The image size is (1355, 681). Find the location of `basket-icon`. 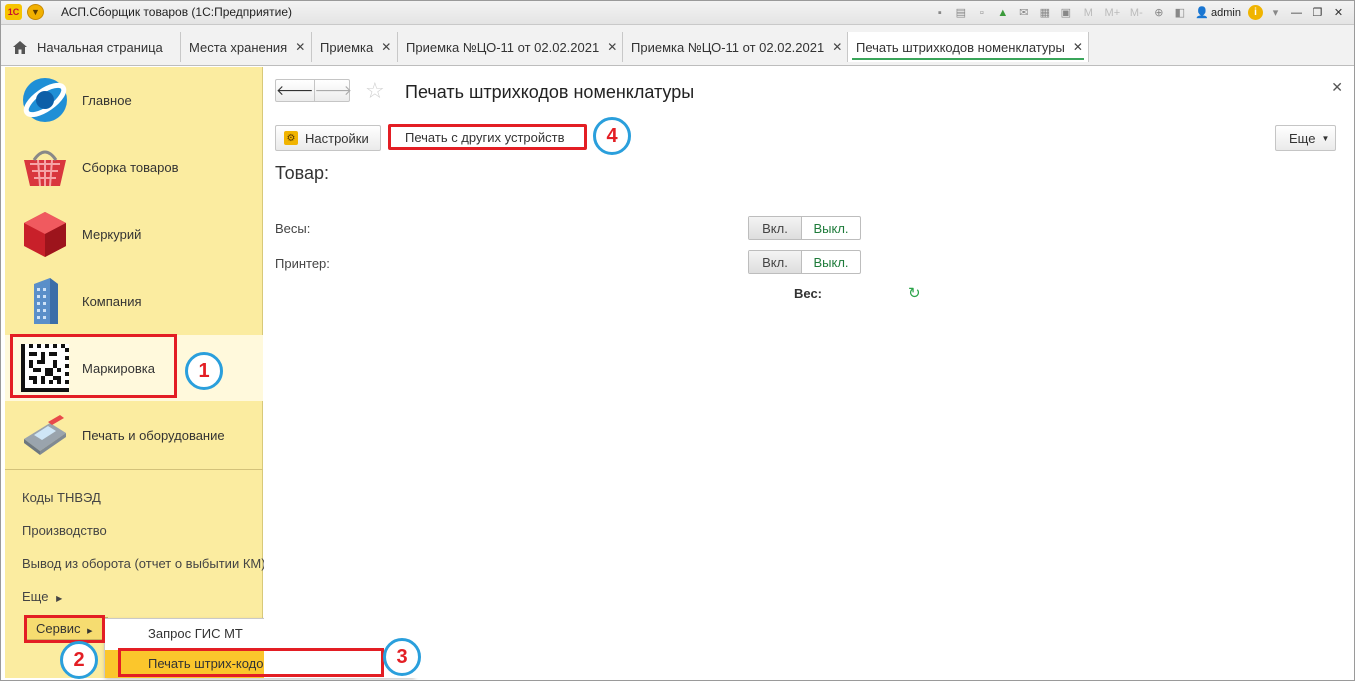

basket-icon is located at coordinates (45, 167).